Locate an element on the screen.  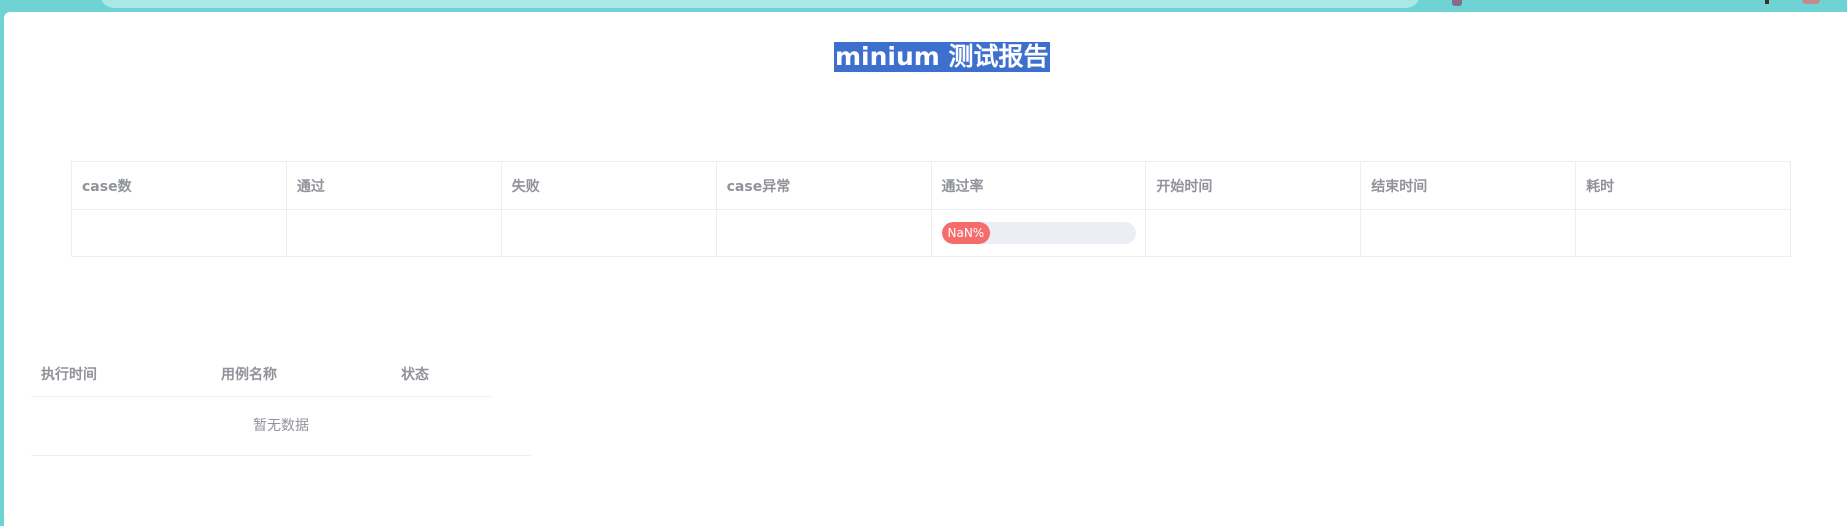
pass-rate-progress-bar: NaN% is located at coordinates (1038, 233).